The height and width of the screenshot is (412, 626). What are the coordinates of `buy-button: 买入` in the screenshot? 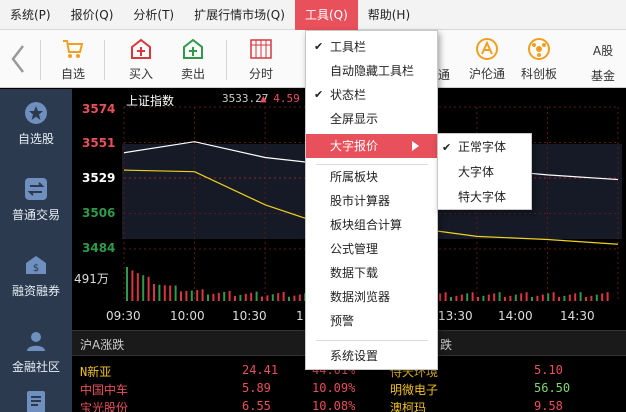 It's located at (141, 59).